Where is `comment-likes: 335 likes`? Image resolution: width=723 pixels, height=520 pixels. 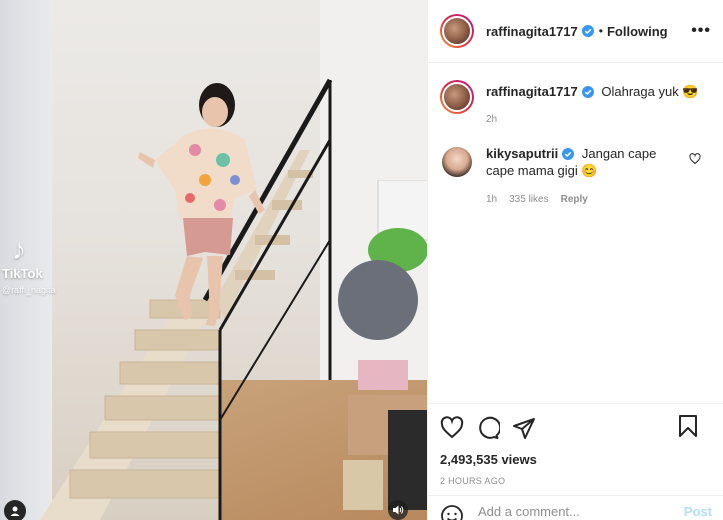 comment-likes: 335 likes is located at coordinates (528, 199).